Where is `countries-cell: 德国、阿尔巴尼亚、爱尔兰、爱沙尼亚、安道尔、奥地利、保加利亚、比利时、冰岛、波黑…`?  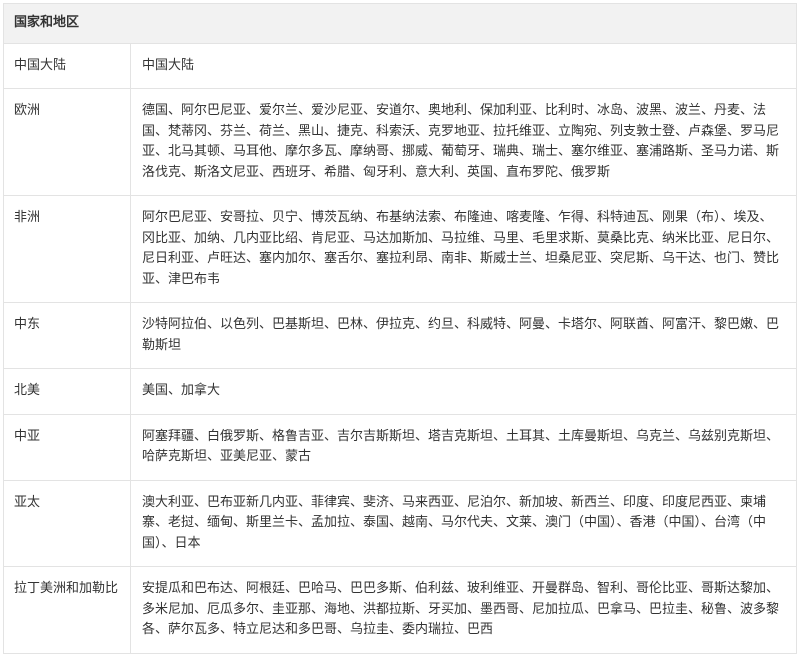
countries-cell: 德国、阿尔巴尼亚、爱尔兰、爱沙尼亚、安道尔、奥地利、保加利亚、比利时、冰岛、波黑… is located at coordinates (463, 142).